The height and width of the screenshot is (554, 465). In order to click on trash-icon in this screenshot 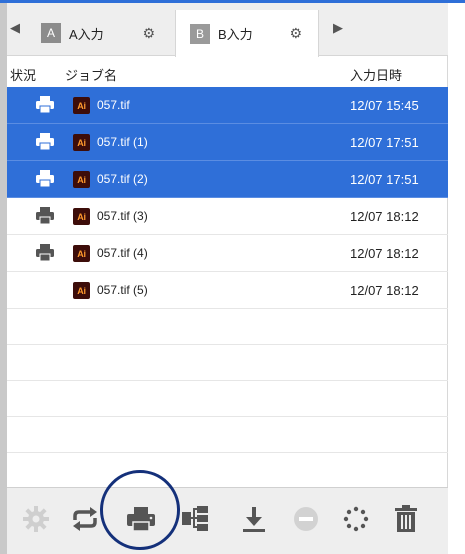, I will do `click(406, 519)`.